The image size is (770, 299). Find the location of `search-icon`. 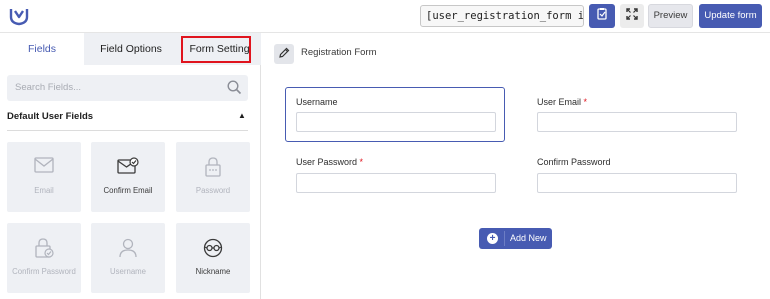

search-icon is located at coordinates (234, 90).